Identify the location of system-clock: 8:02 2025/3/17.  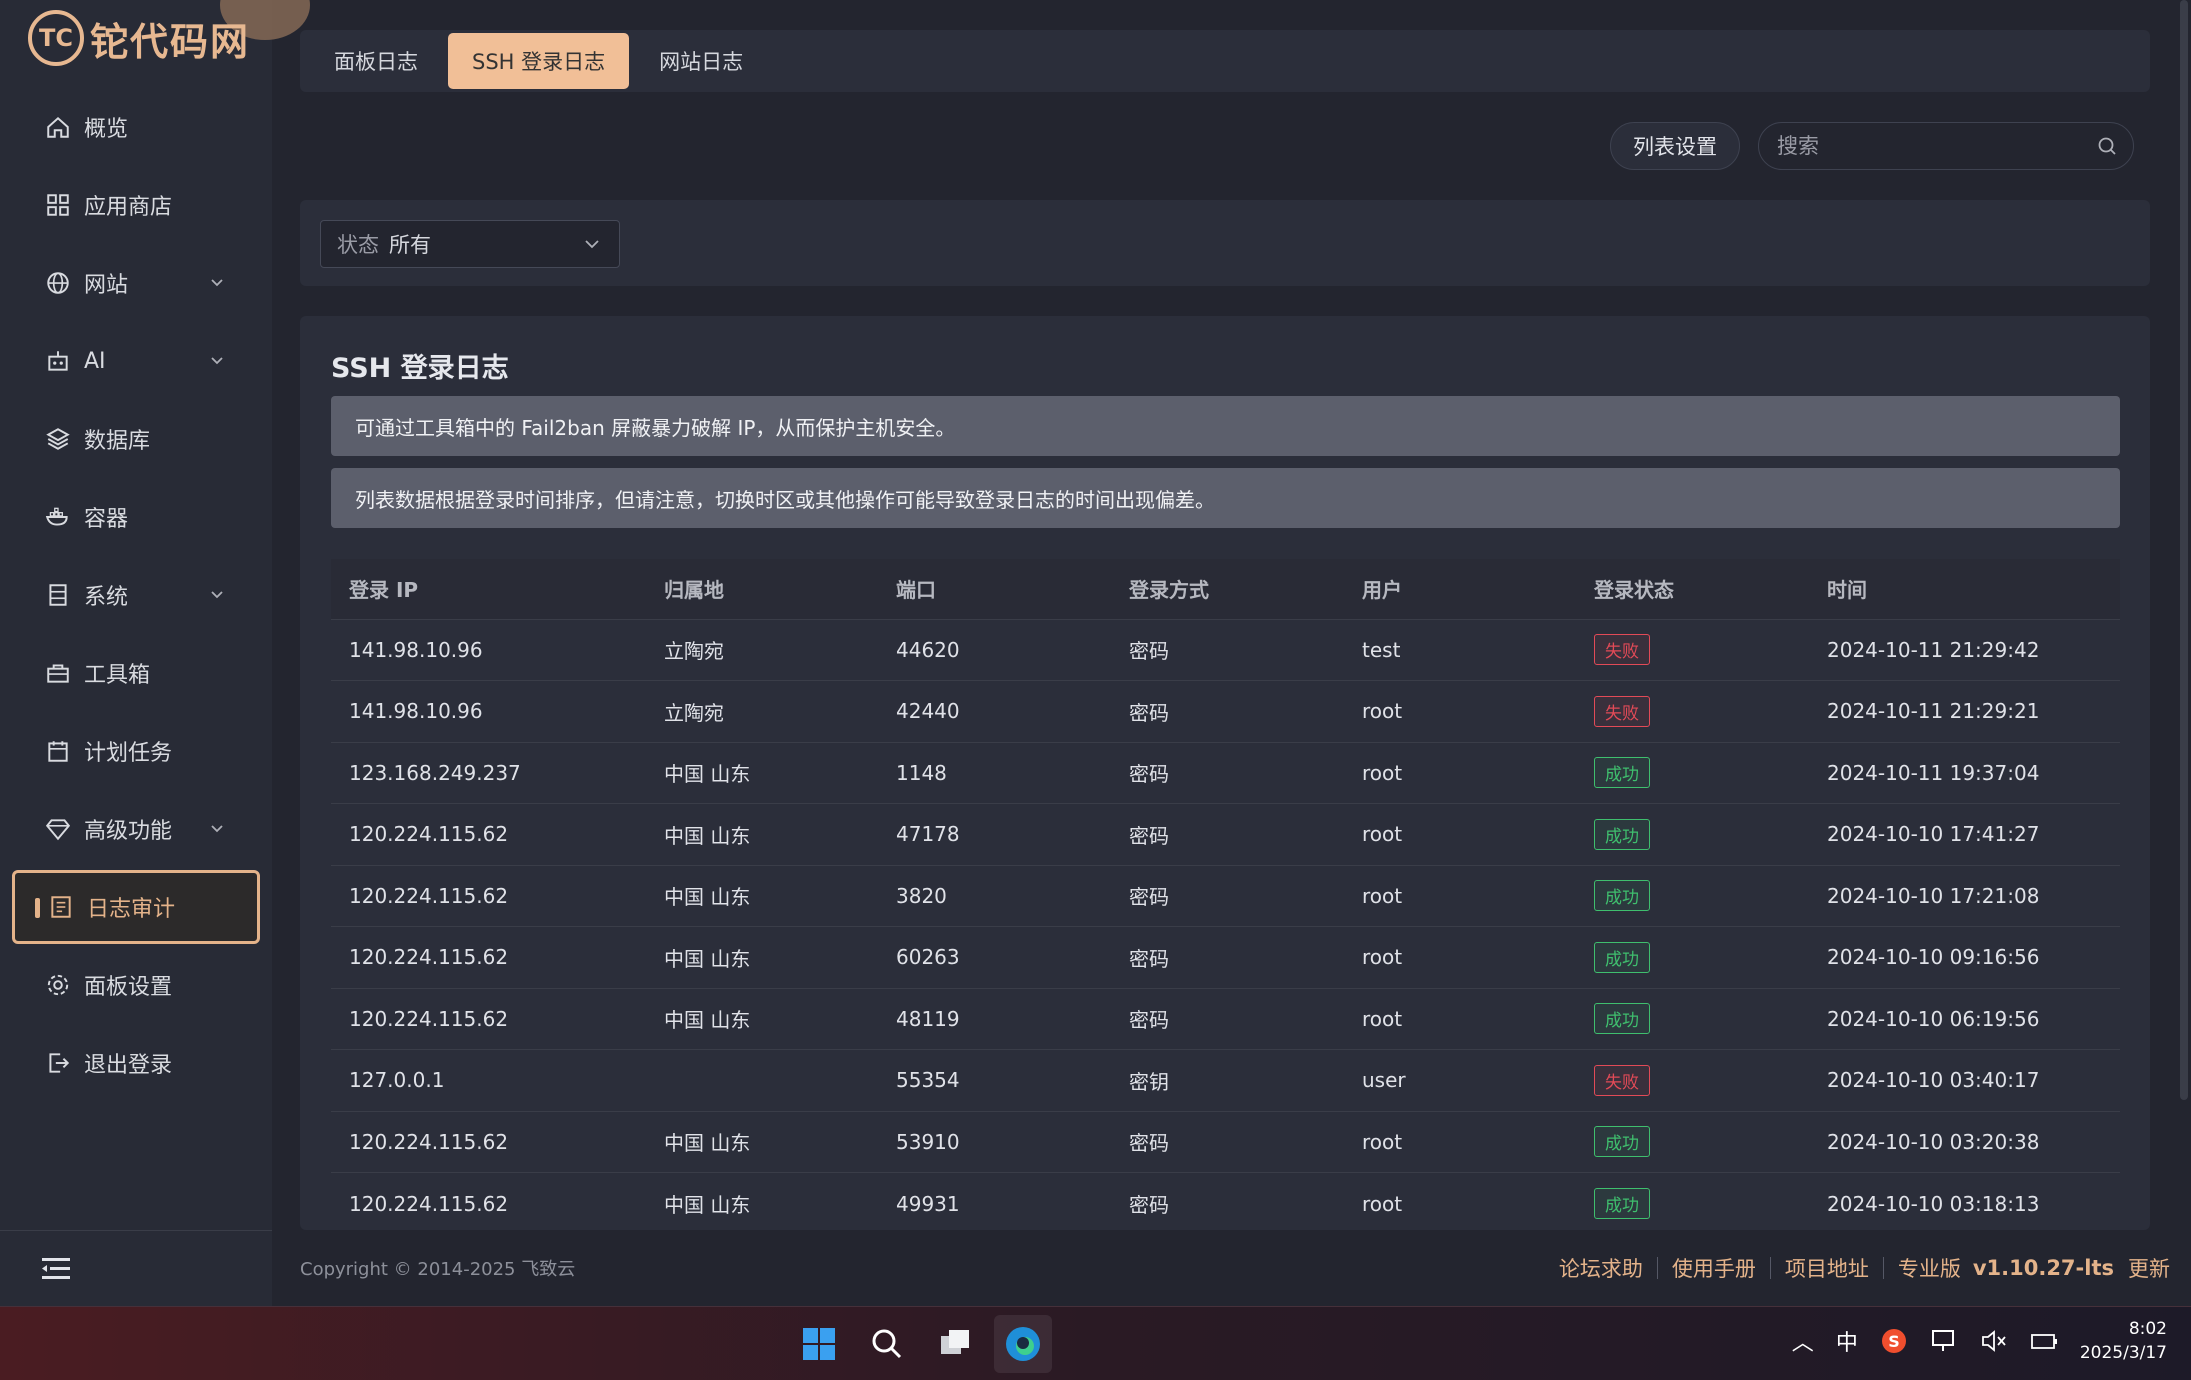
(2123, 1341).